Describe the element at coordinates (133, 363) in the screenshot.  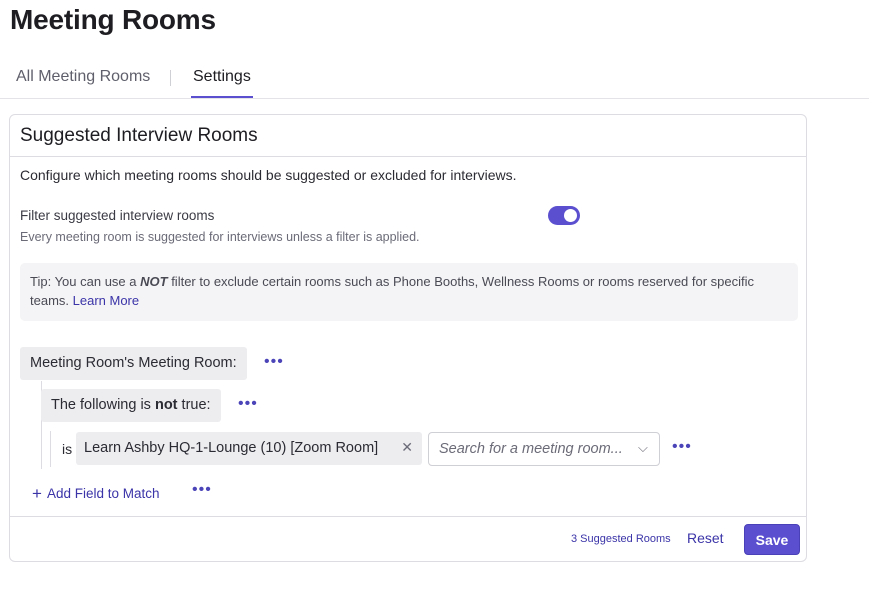
I see `field-chip: Meeting Room's Meeting Room:` at that location.